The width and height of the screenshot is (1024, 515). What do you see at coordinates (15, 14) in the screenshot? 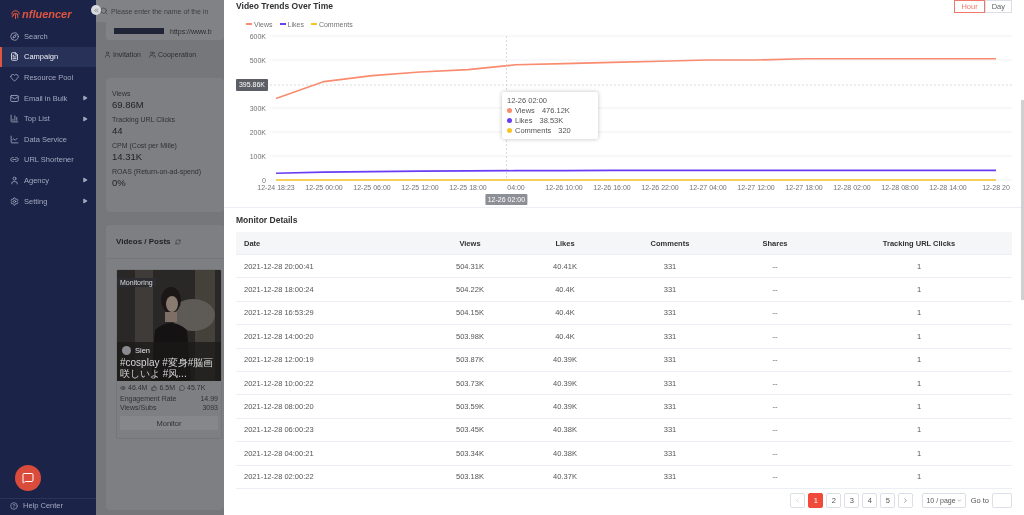
I see `logo-icon` at bounding box center [15, 14].